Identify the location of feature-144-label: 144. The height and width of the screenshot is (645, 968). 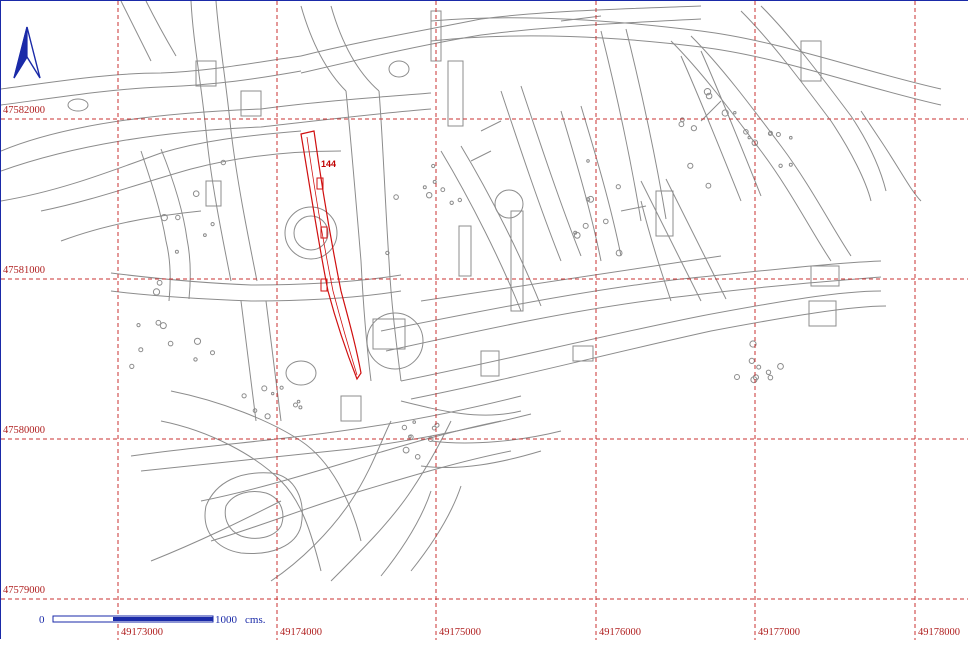
(328, 164).